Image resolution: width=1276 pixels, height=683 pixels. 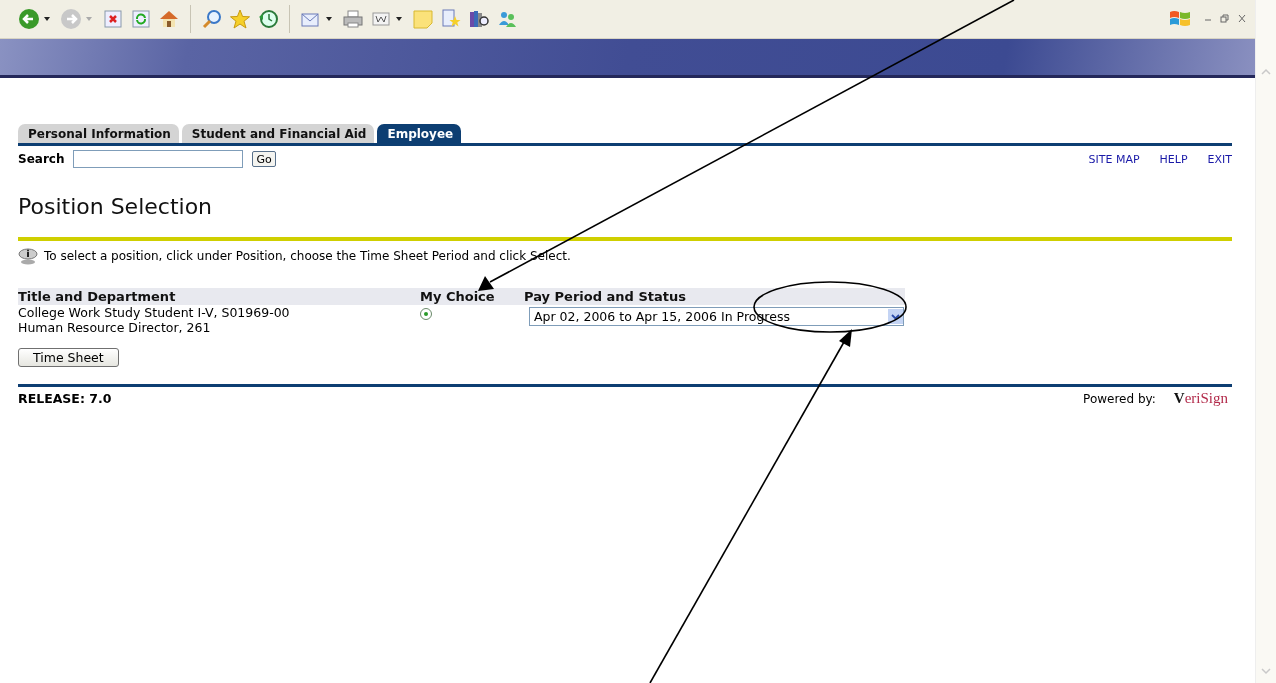 What do you see at coordinates (264, 159) in the screenshot?
I see `go-button: Go` at bounding box center [264, 159].